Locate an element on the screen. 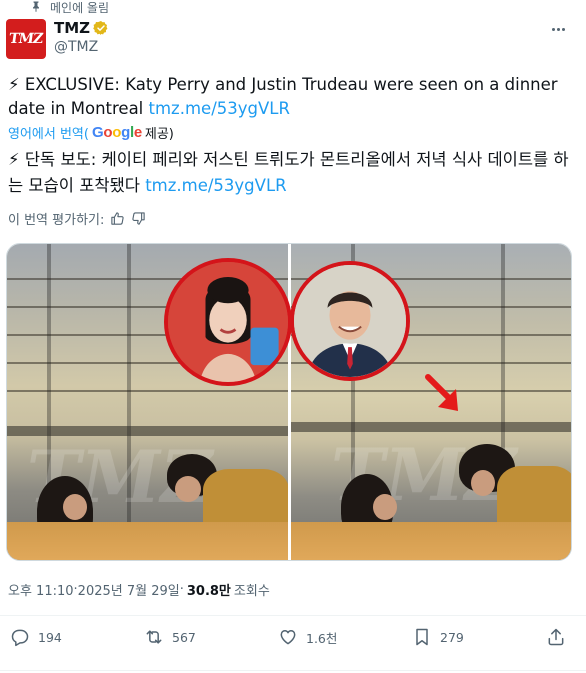 The image size is (586, 673). more-options-icon is located at coordinates (558, 29).